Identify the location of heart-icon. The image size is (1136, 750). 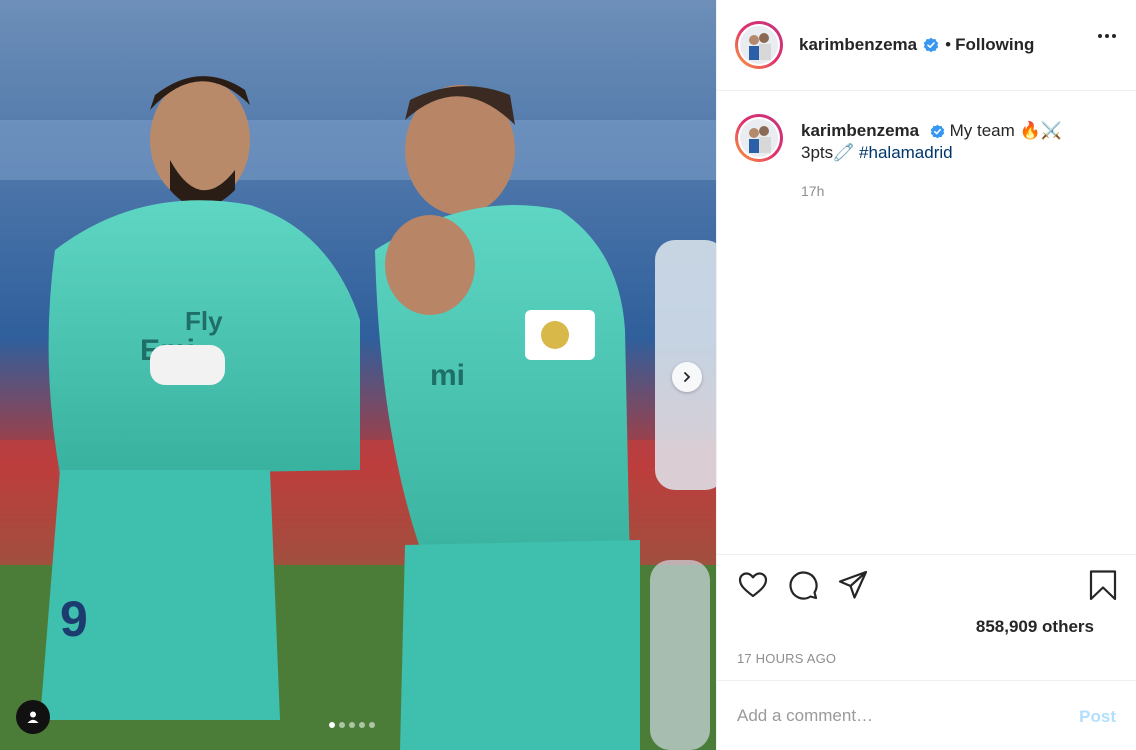
(753, 585).